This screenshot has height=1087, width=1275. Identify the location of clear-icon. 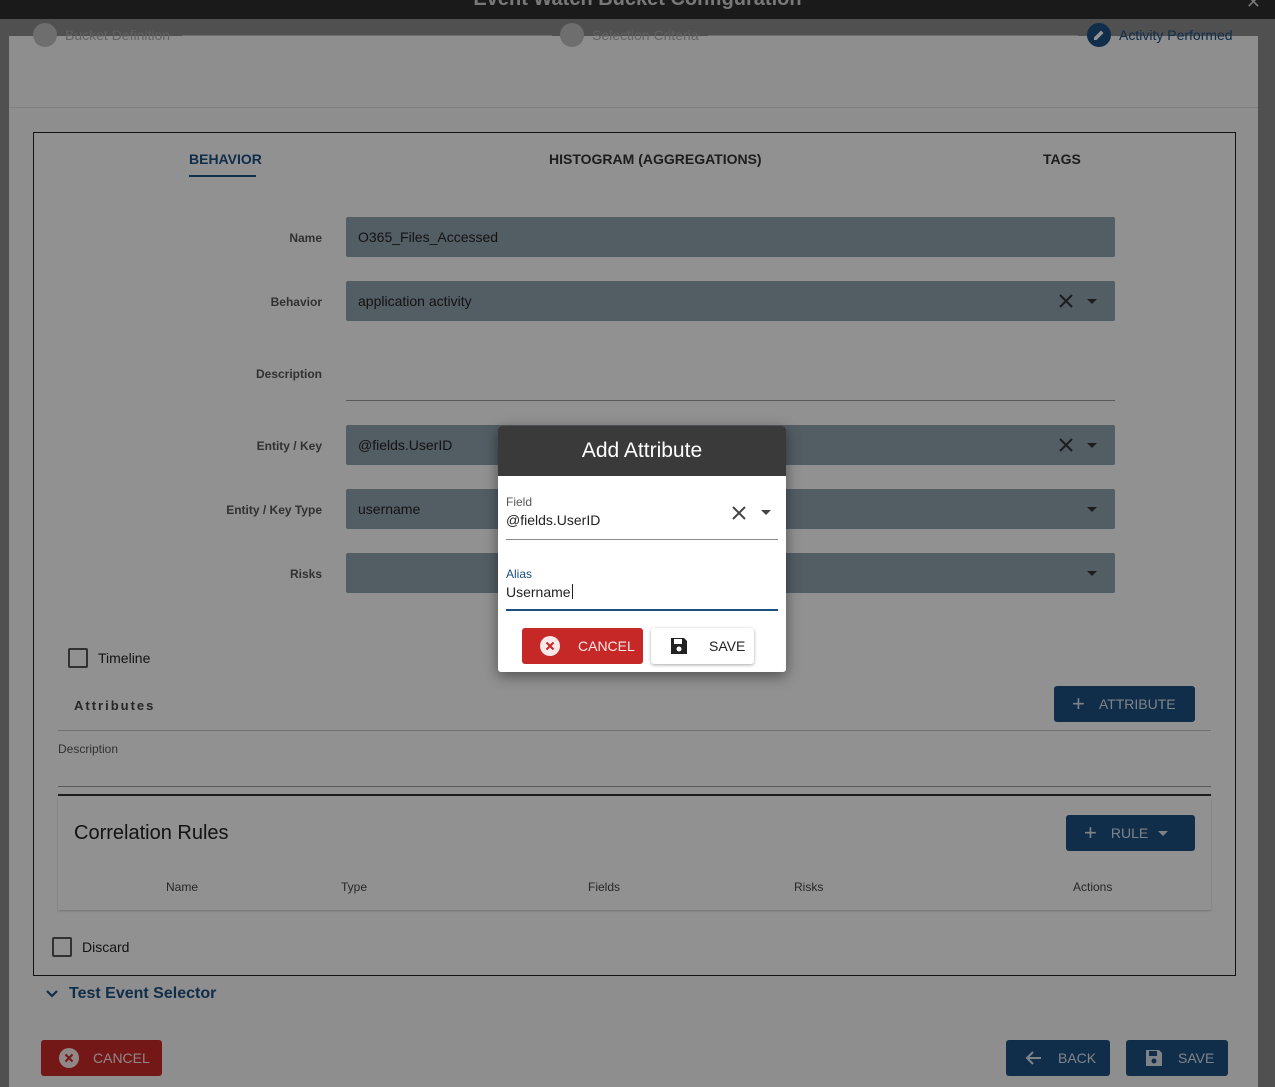
(739, 513).